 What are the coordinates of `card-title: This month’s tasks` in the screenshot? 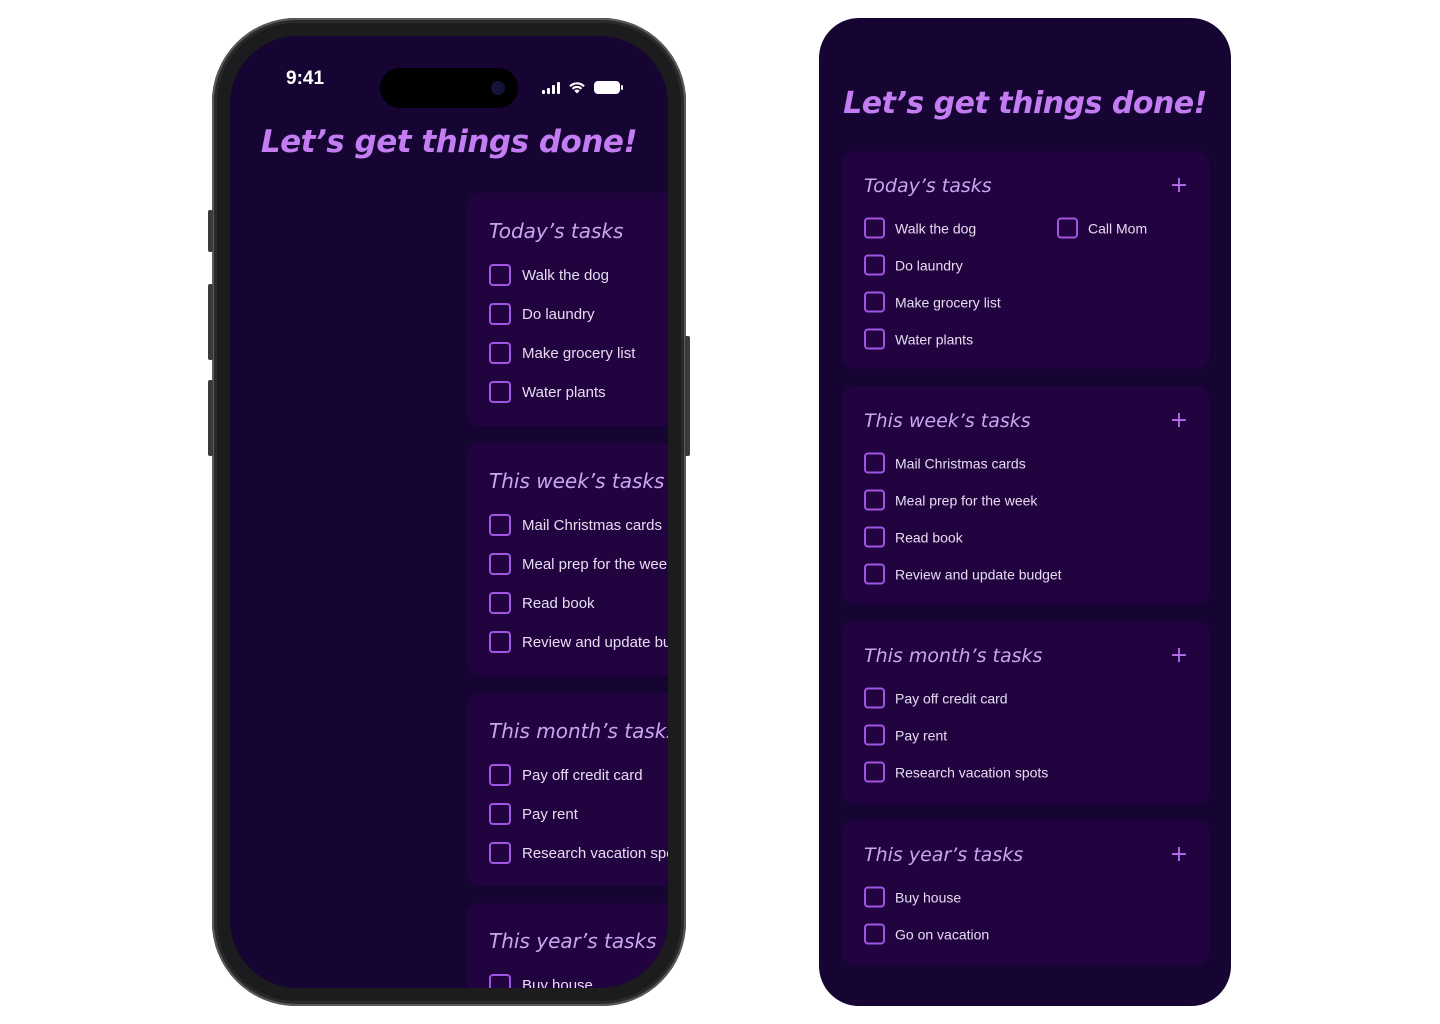 It's located at (578, 731).